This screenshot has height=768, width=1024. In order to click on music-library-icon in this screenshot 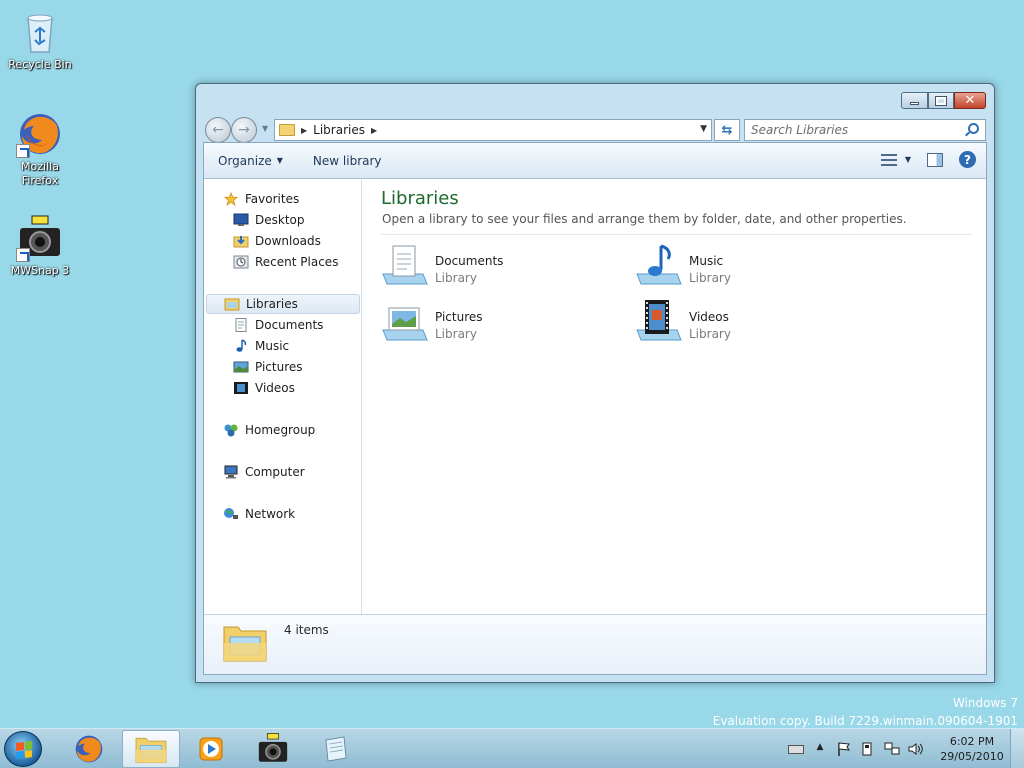, I will do `click(659, 264)`.